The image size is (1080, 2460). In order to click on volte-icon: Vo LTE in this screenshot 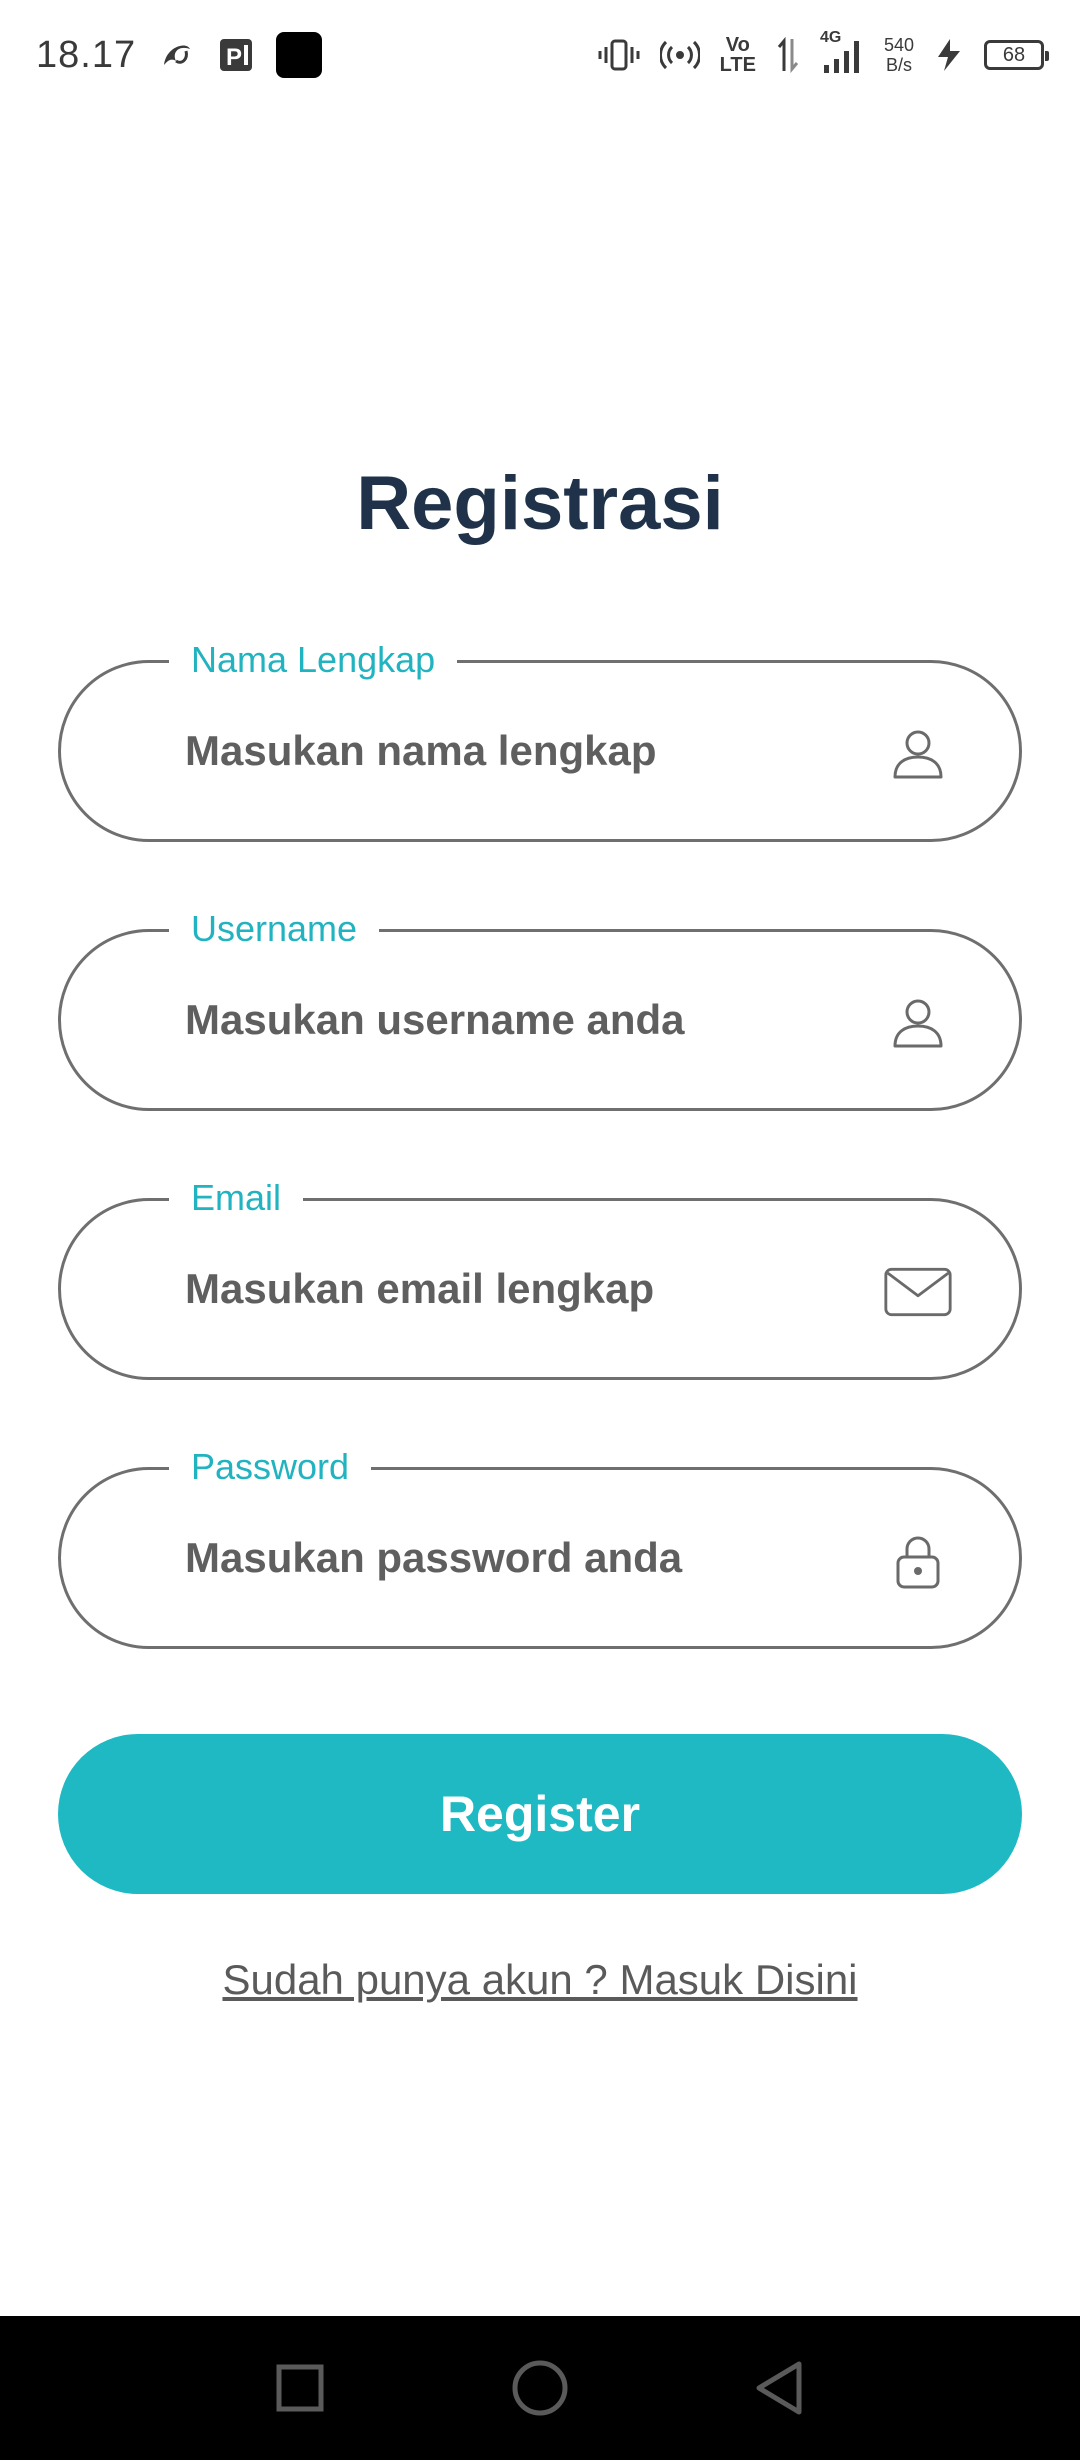, I will do `click(738, 55)`.